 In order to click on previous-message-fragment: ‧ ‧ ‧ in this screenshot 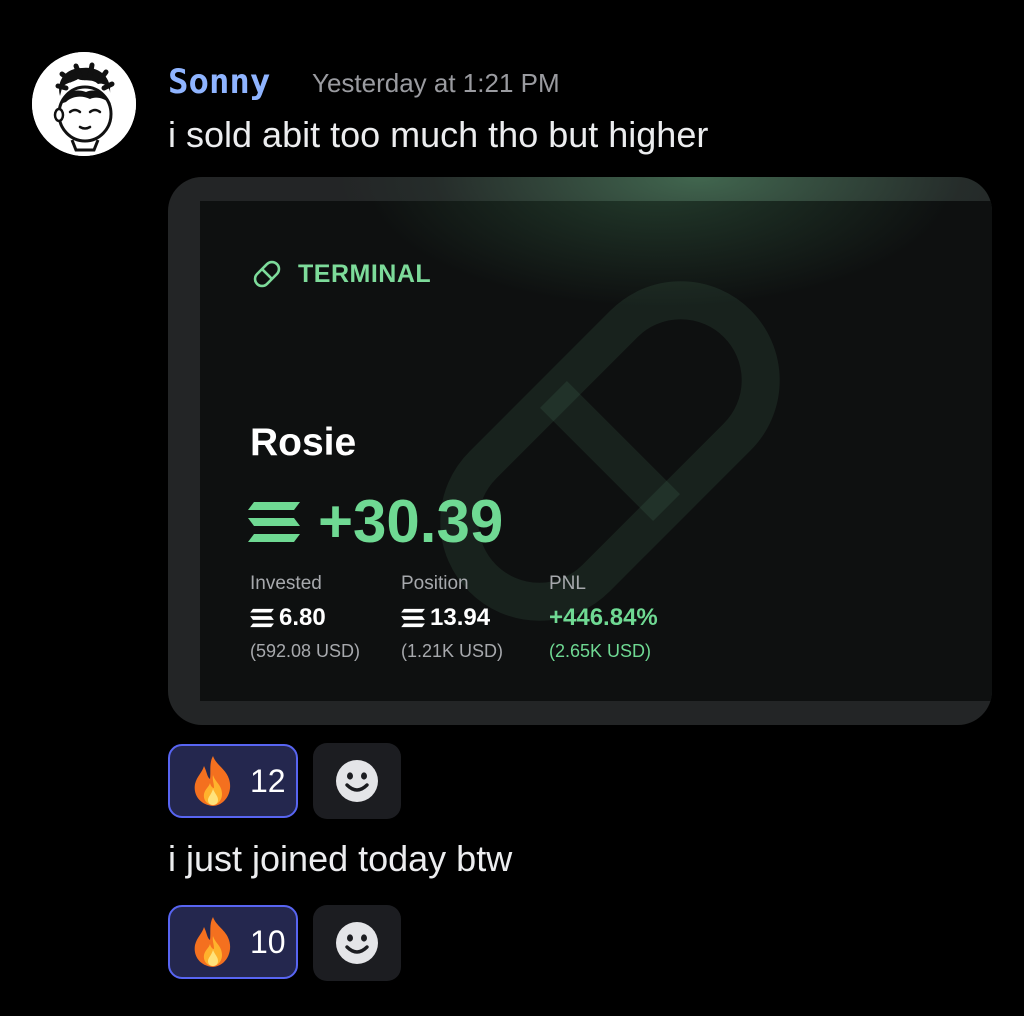, I will do `click(510, 3)`.